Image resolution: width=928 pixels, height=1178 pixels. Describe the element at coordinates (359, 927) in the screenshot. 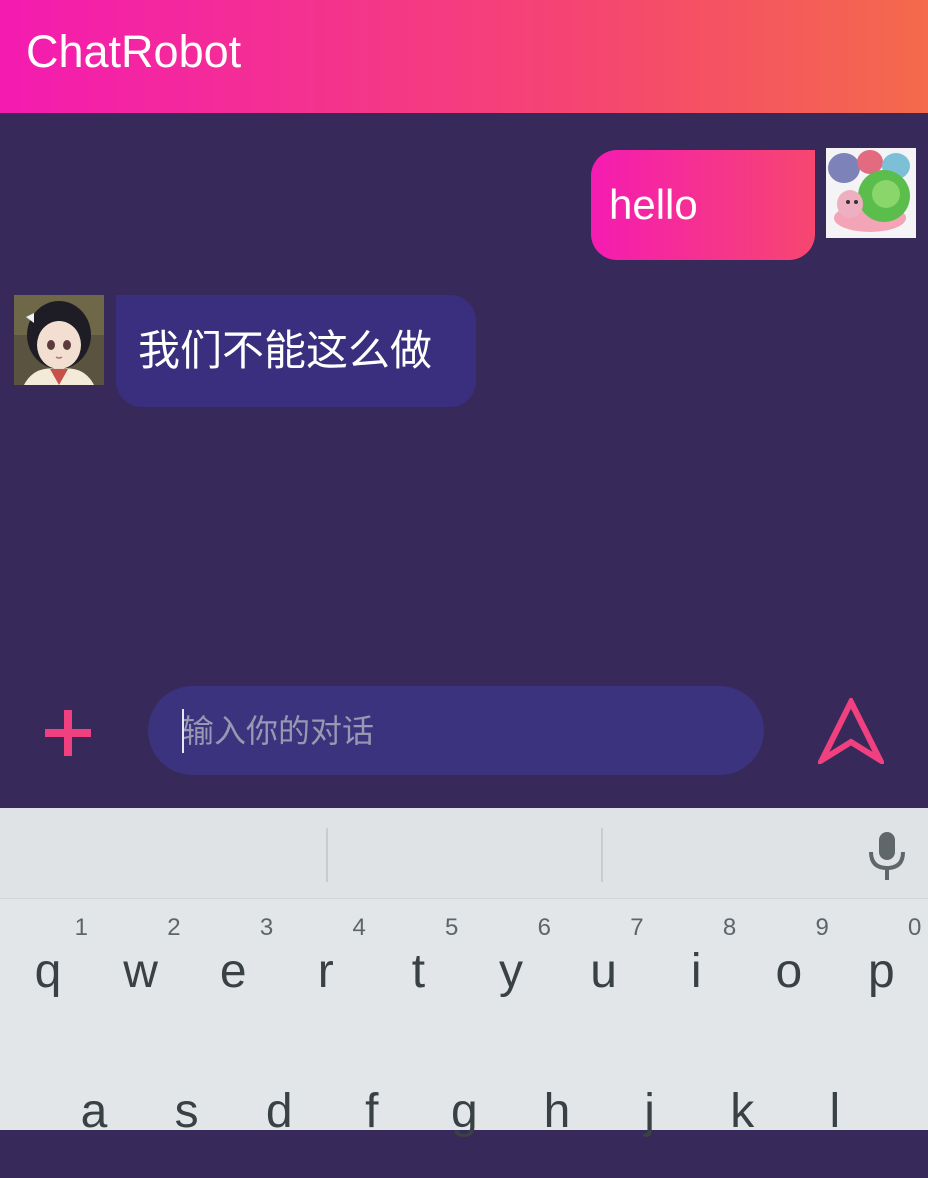

I see `key-hint: 4` at that location.